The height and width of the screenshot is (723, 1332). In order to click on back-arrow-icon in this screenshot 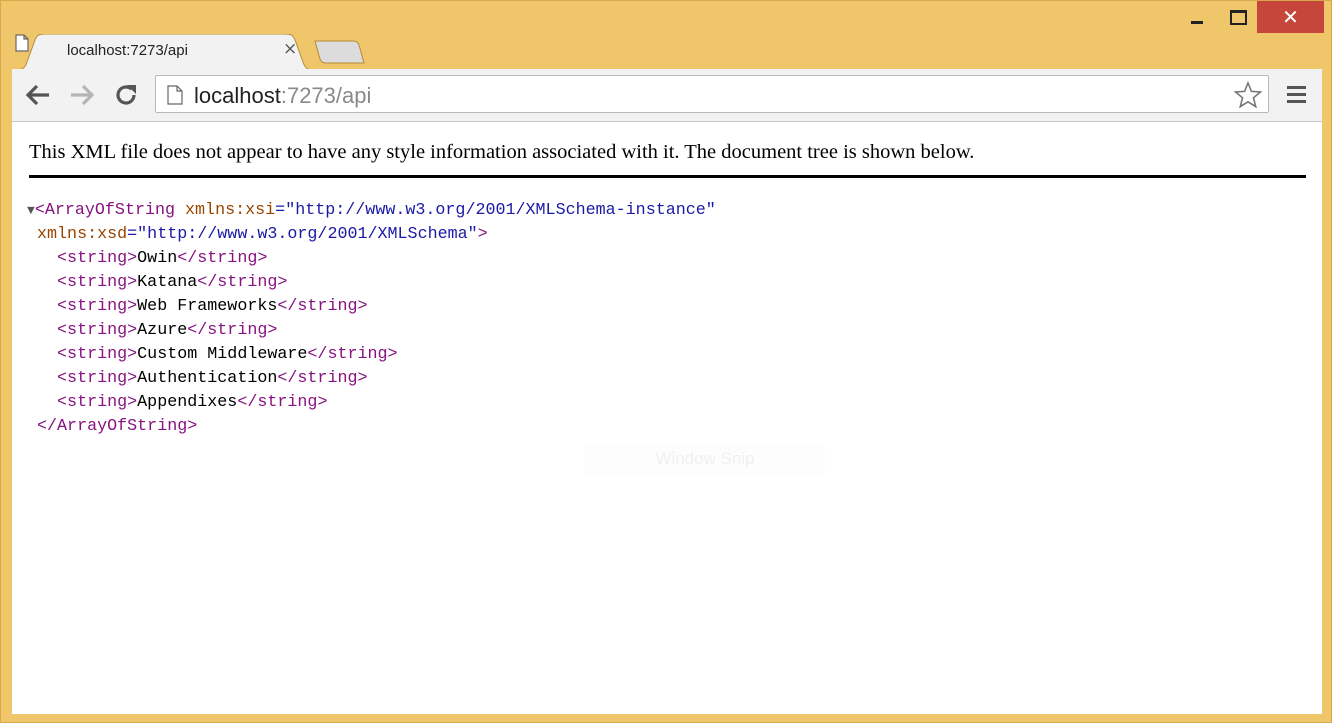, I will do `click(37, 95)`.